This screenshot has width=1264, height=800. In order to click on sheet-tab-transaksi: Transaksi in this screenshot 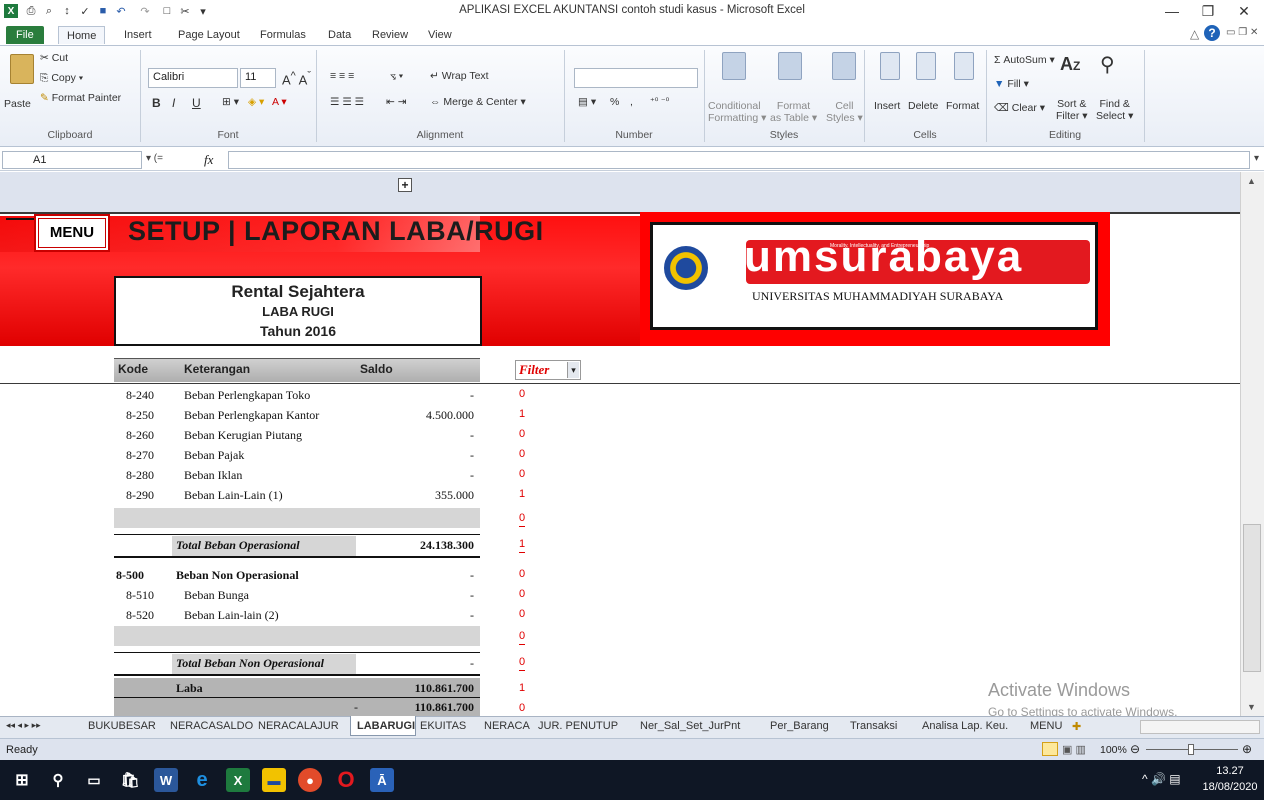, I will do `click(873, 728)`.